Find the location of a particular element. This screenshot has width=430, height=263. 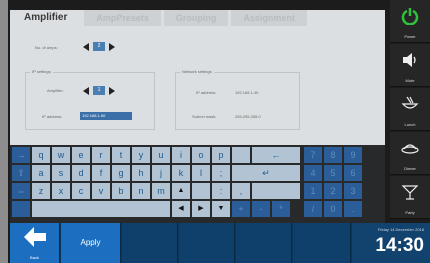

key-5: 5 is located at coordinates (333, 173).